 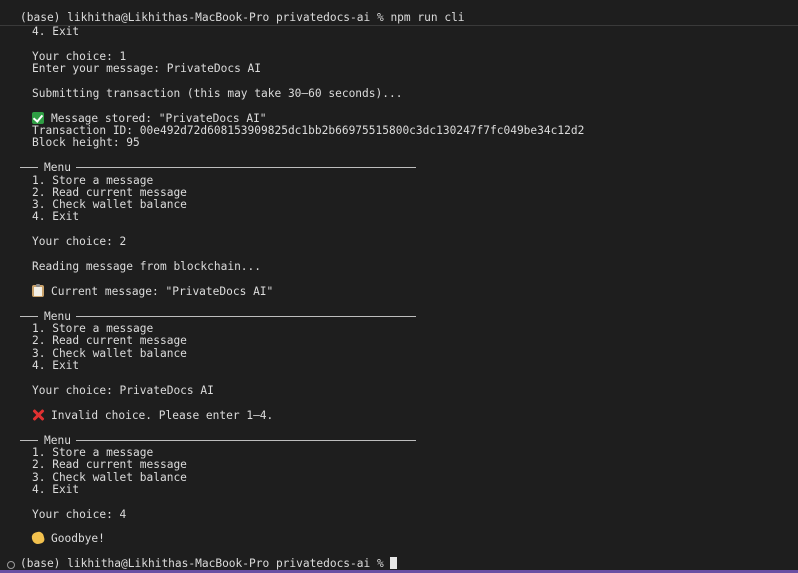 I want to click on prompt-marker-icon, so click(x=11, y=565).